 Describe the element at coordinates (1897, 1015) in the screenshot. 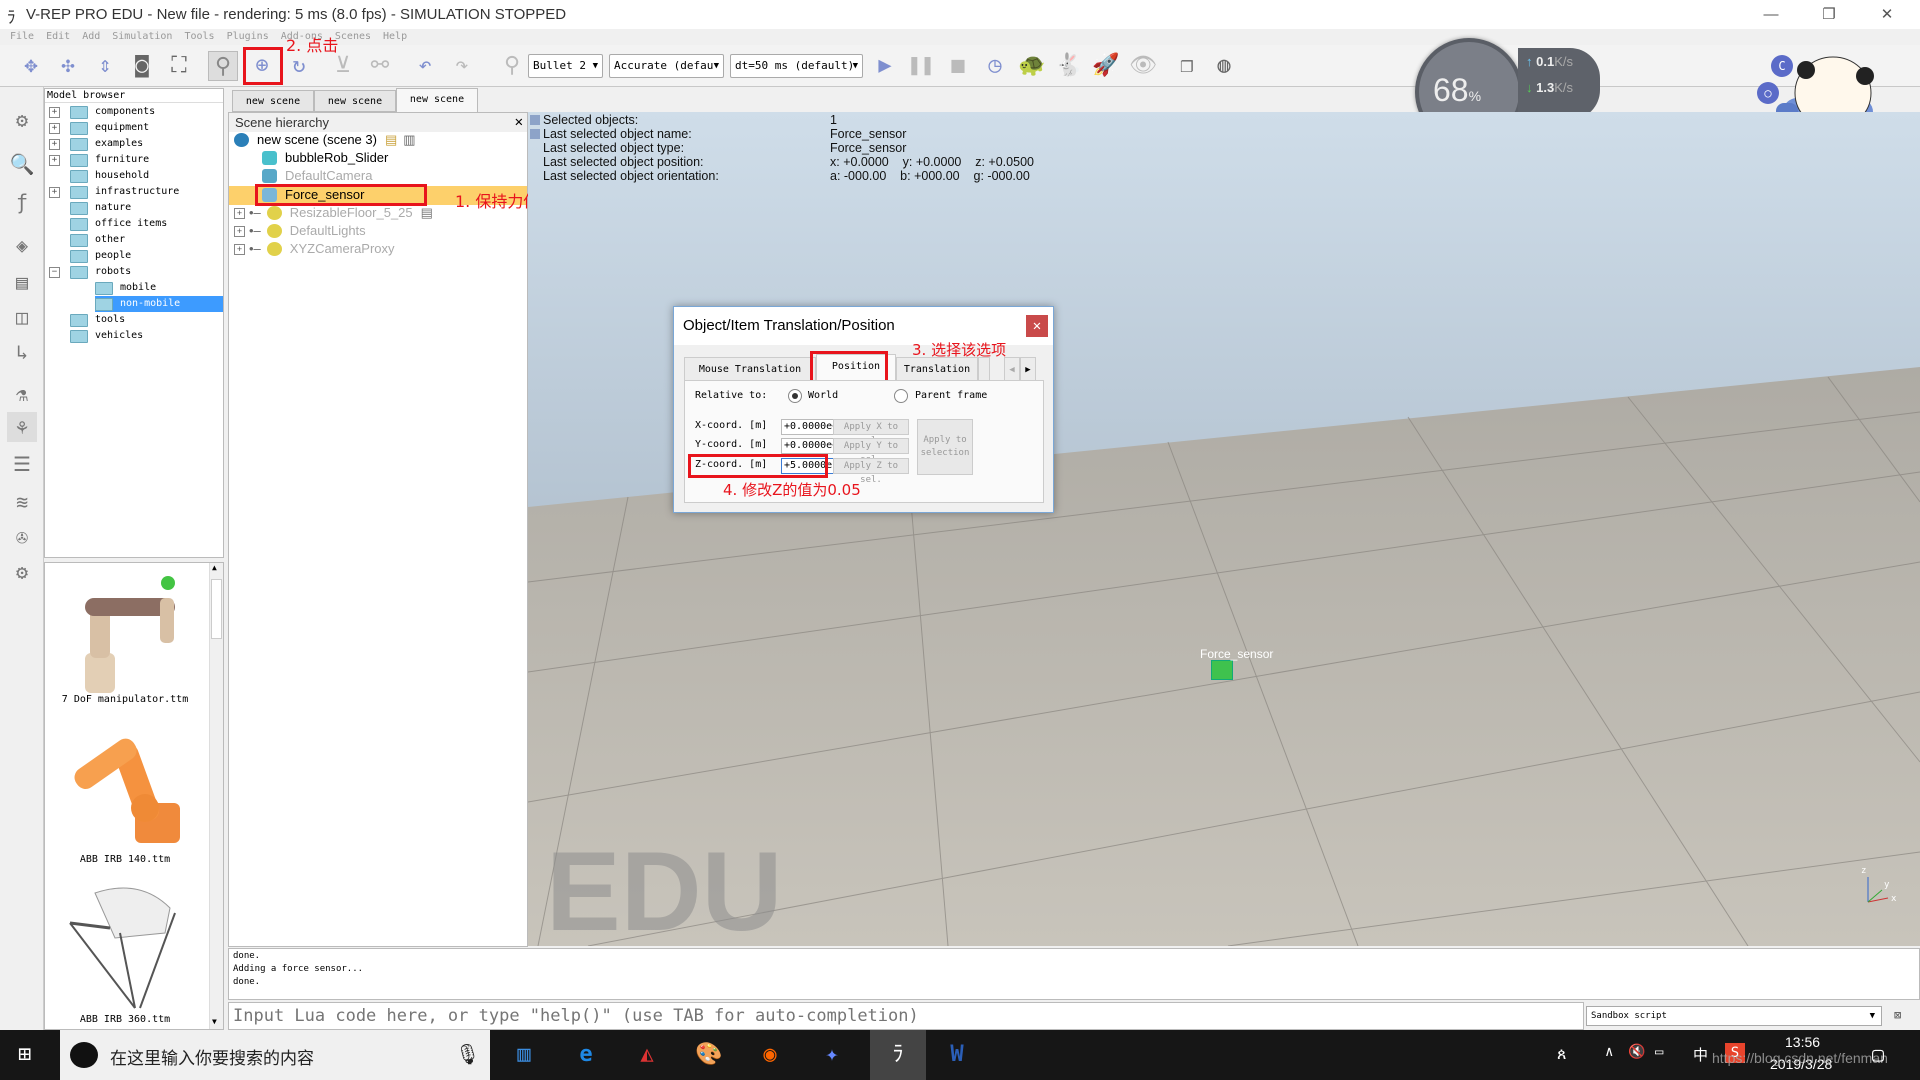

I see `close-icon: ⊠` at that location.